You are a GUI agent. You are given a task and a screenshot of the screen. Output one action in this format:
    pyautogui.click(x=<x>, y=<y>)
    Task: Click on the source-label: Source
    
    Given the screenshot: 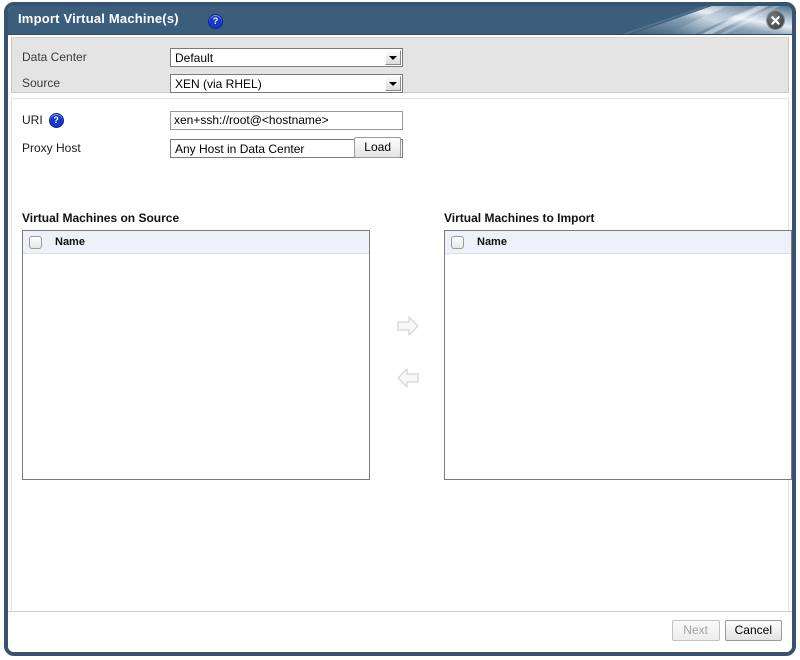 What is the action you would take?
    pyautogui.click(x=41, y=83)
    